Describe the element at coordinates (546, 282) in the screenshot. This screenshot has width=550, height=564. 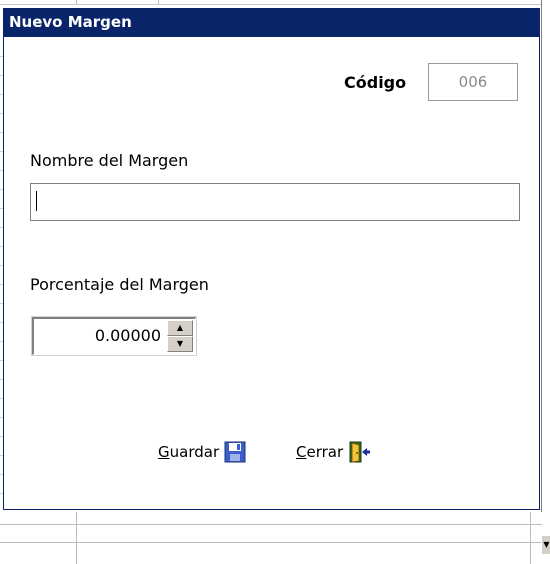
I see `background-right-area` at that location.